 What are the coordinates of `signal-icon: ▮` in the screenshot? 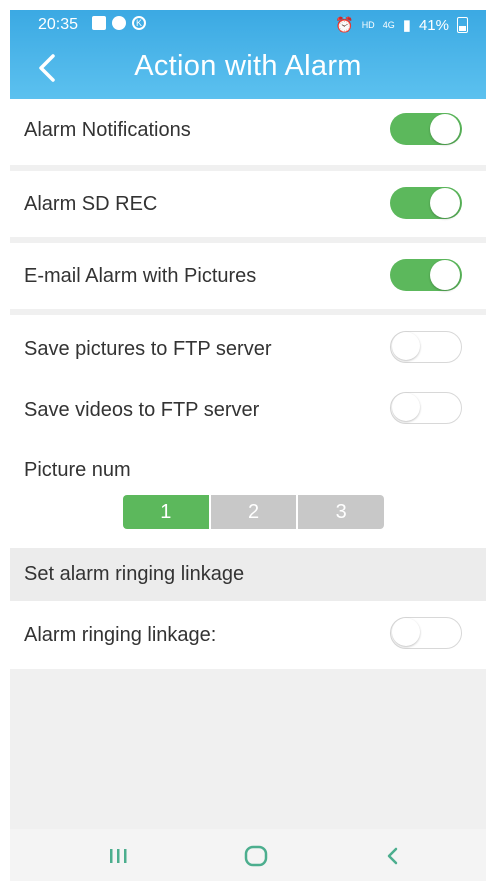 It's located at (406, 25).